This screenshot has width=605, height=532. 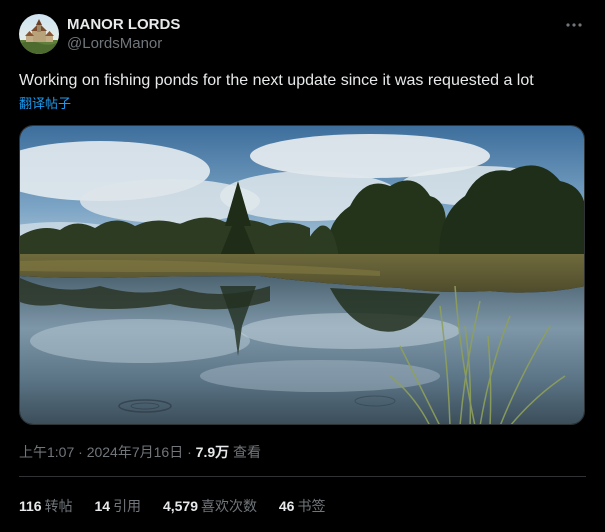 What do you see at coordinates (58, 506) in the screenshot?
I see `reposts-label: 转帖` at bounding box center [58, 506].